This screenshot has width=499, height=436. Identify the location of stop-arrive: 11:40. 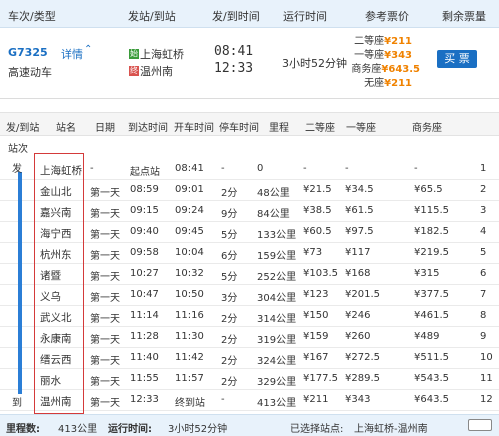
(144, 357).